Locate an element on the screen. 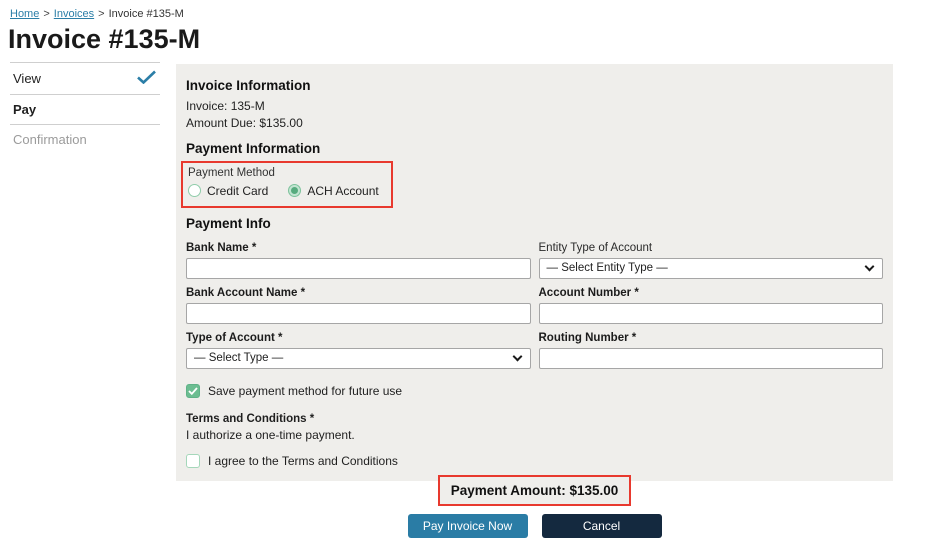  checkbox-label: I agree to the Terms and Conditions is located at coordinates (303, 460).